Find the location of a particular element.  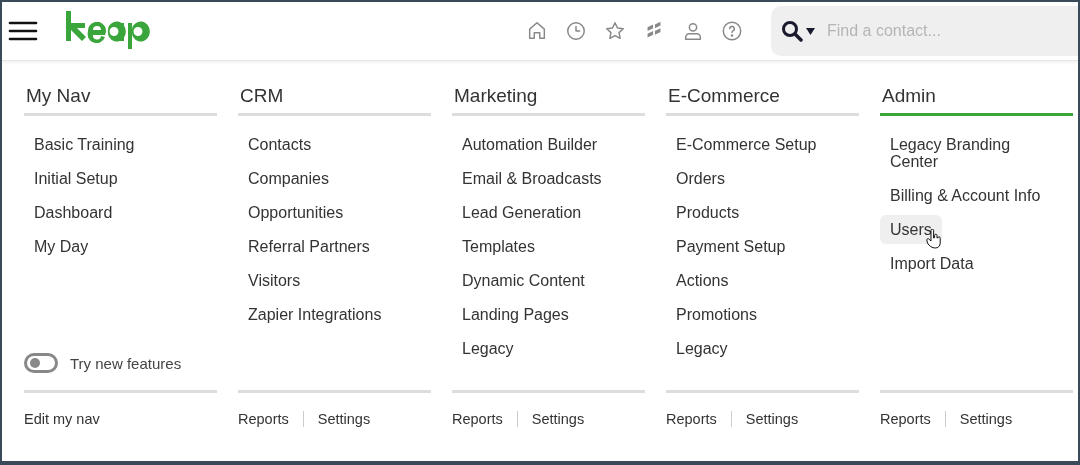

toggle-switch is located at coordinates (41, 363).